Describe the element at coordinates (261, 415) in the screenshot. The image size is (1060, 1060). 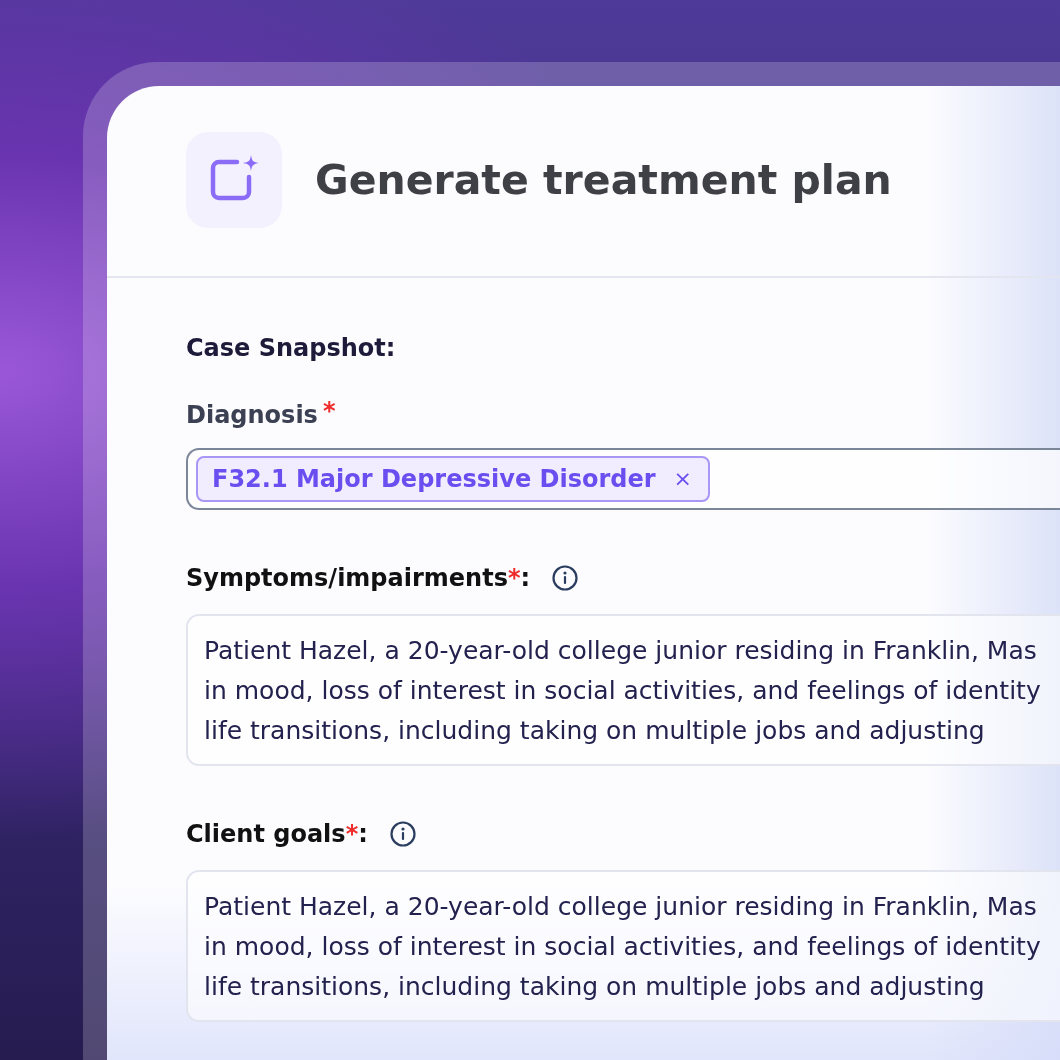
I see `field-label: Diagnosis *` at that location.